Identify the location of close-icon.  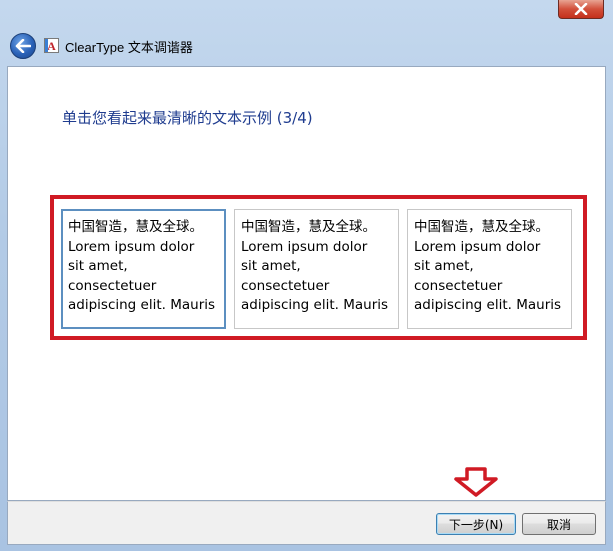
(581, 9).